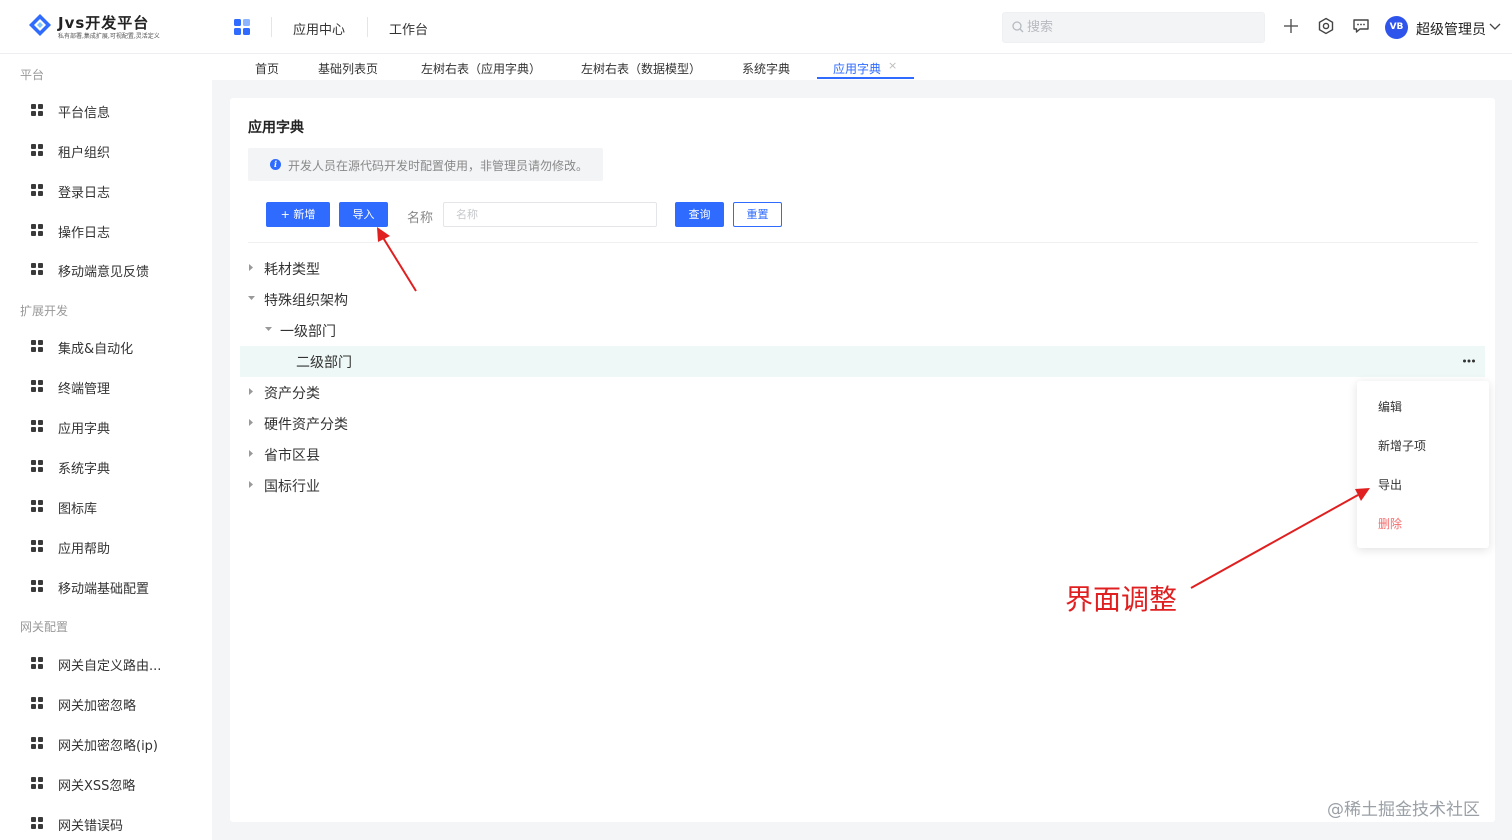 Image resolution: width=1512 pixels, height=840 pixels. What do you see at coordinates (298, 214) in the screenshot?
I see `add-button: + 新增` at bounding box center [298, 214].